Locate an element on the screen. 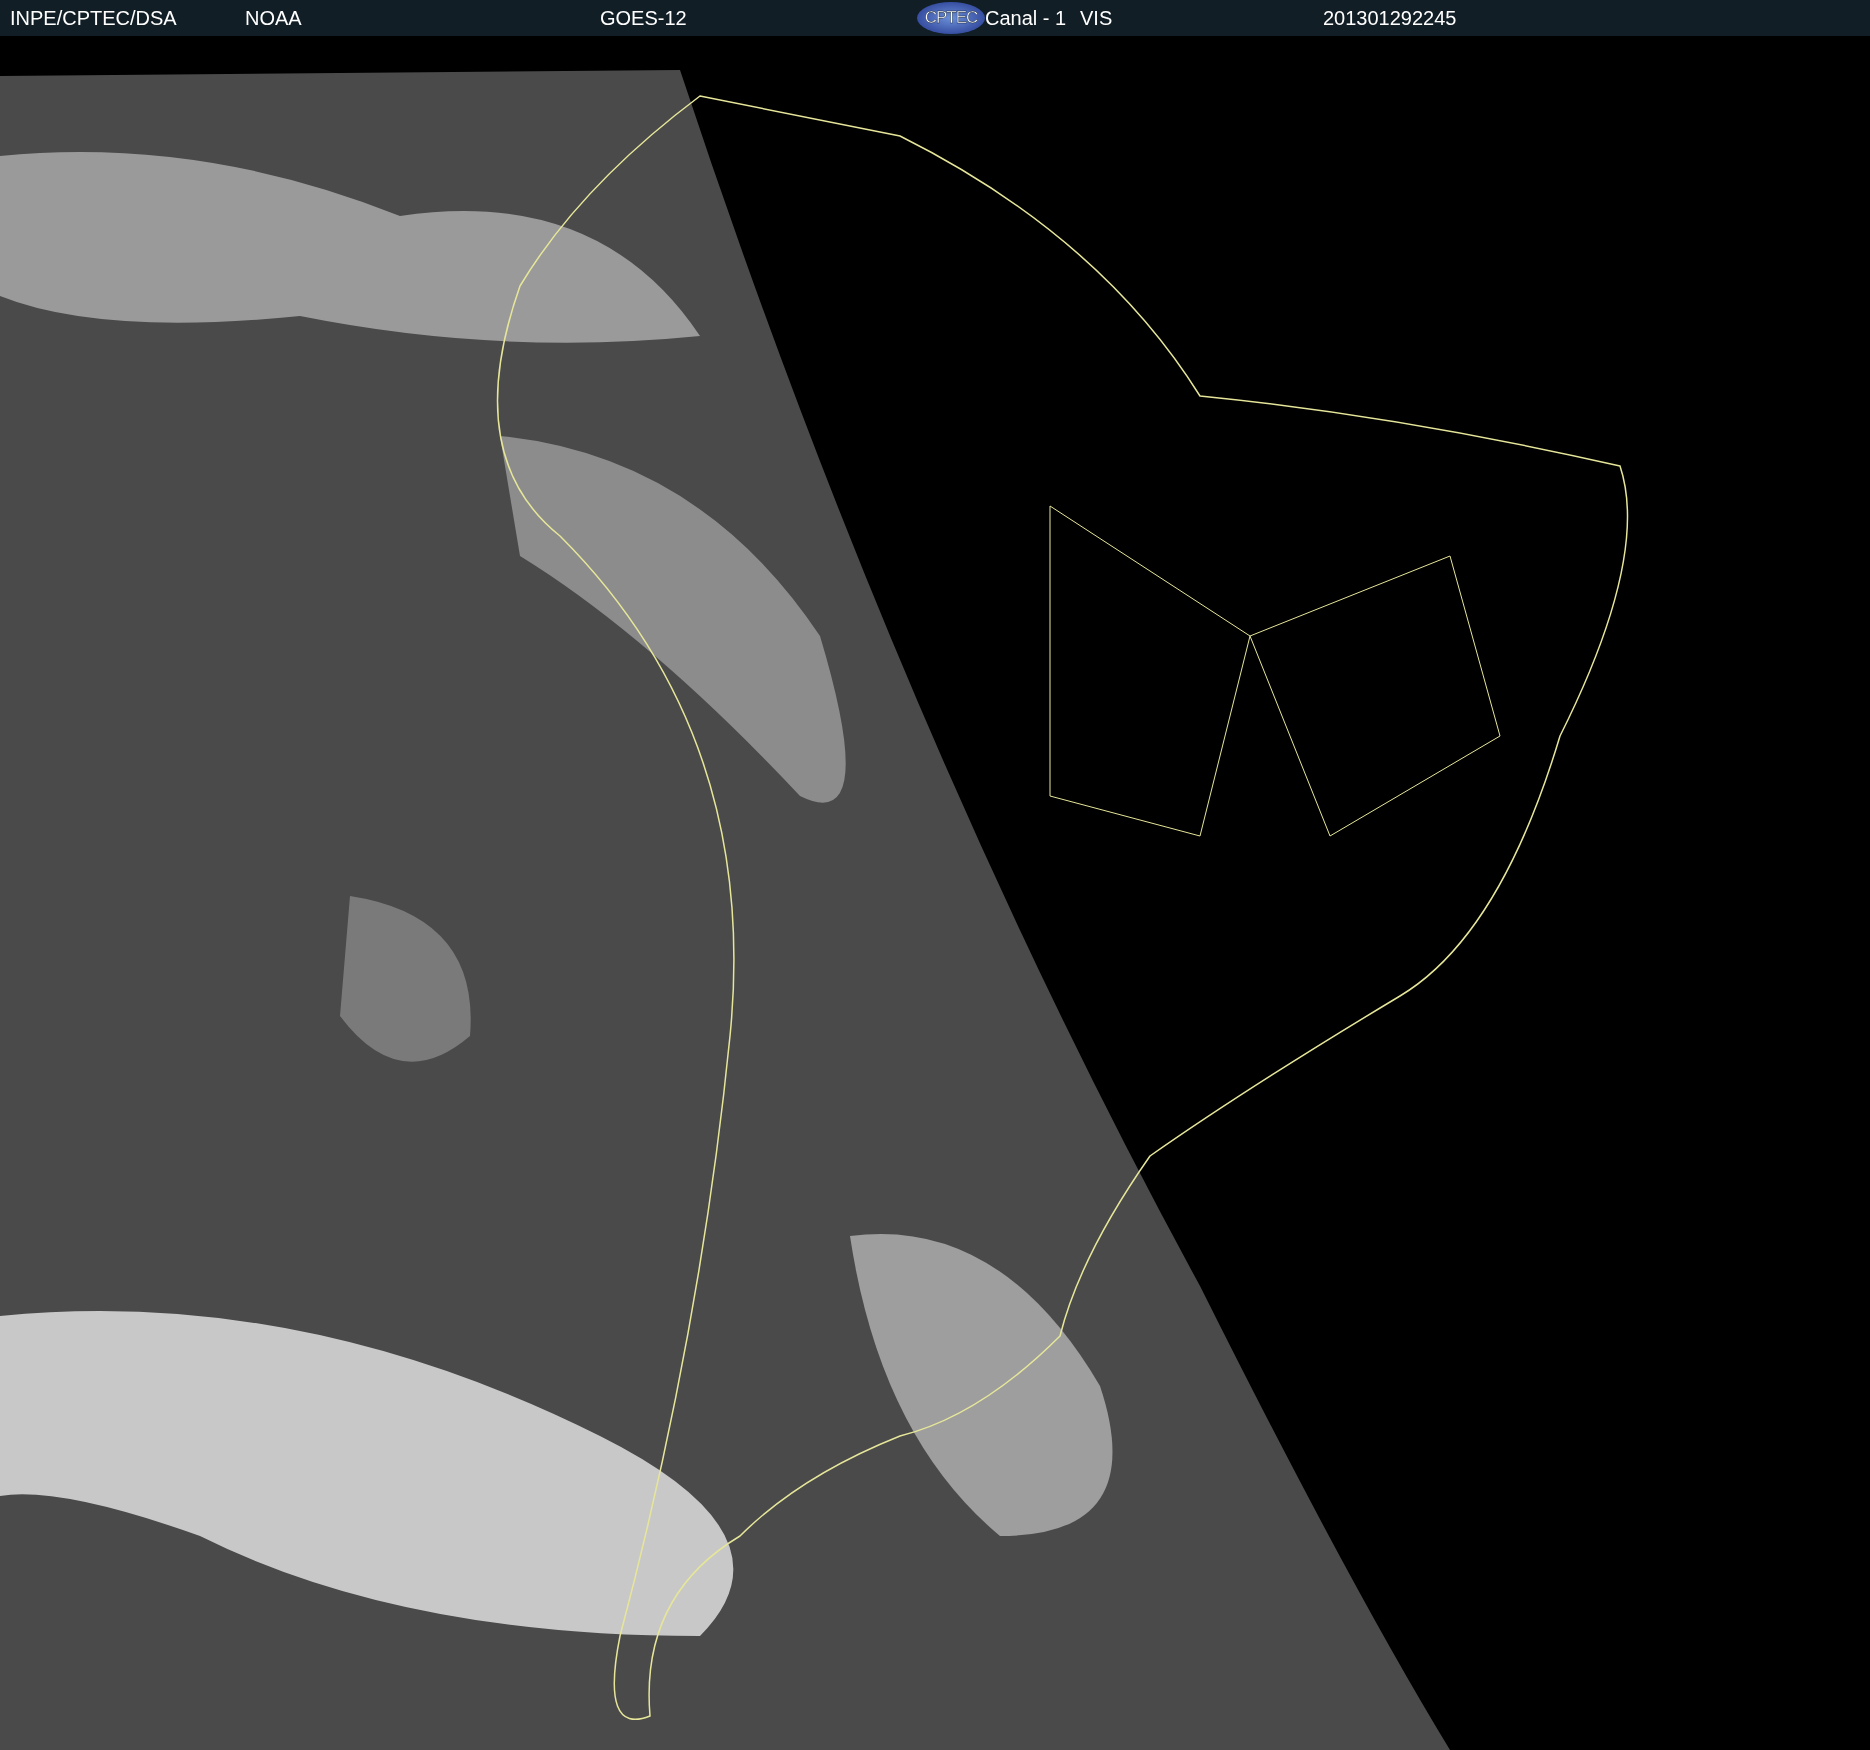  header-label: INPE/CPTEC/DSA is located at coordinates (93, 18).